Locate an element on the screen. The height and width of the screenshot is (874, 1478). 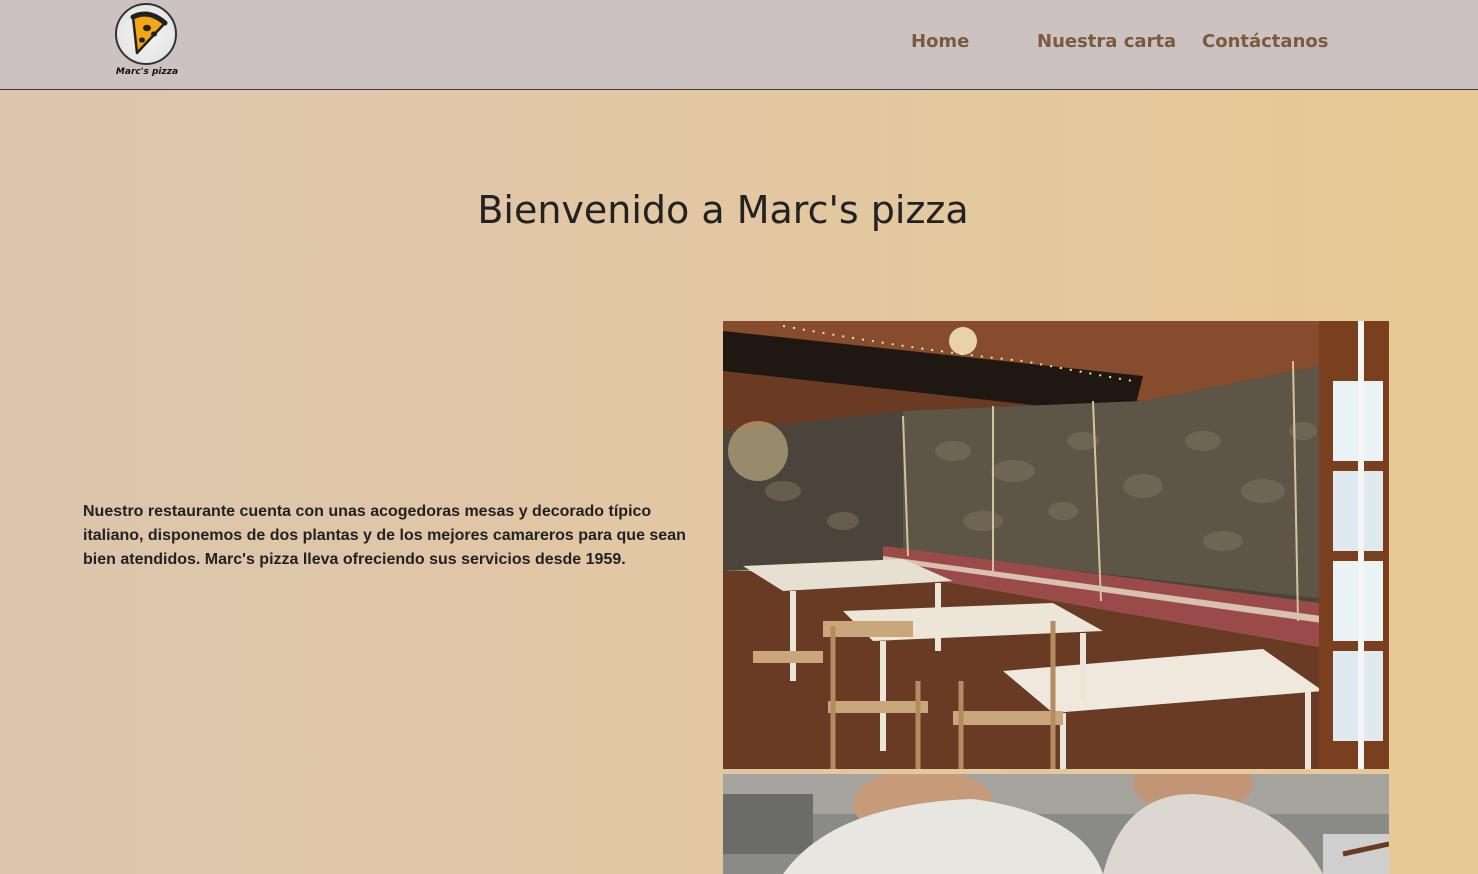
logo-link: Marc's pizza is located at coordinates (147, 43).